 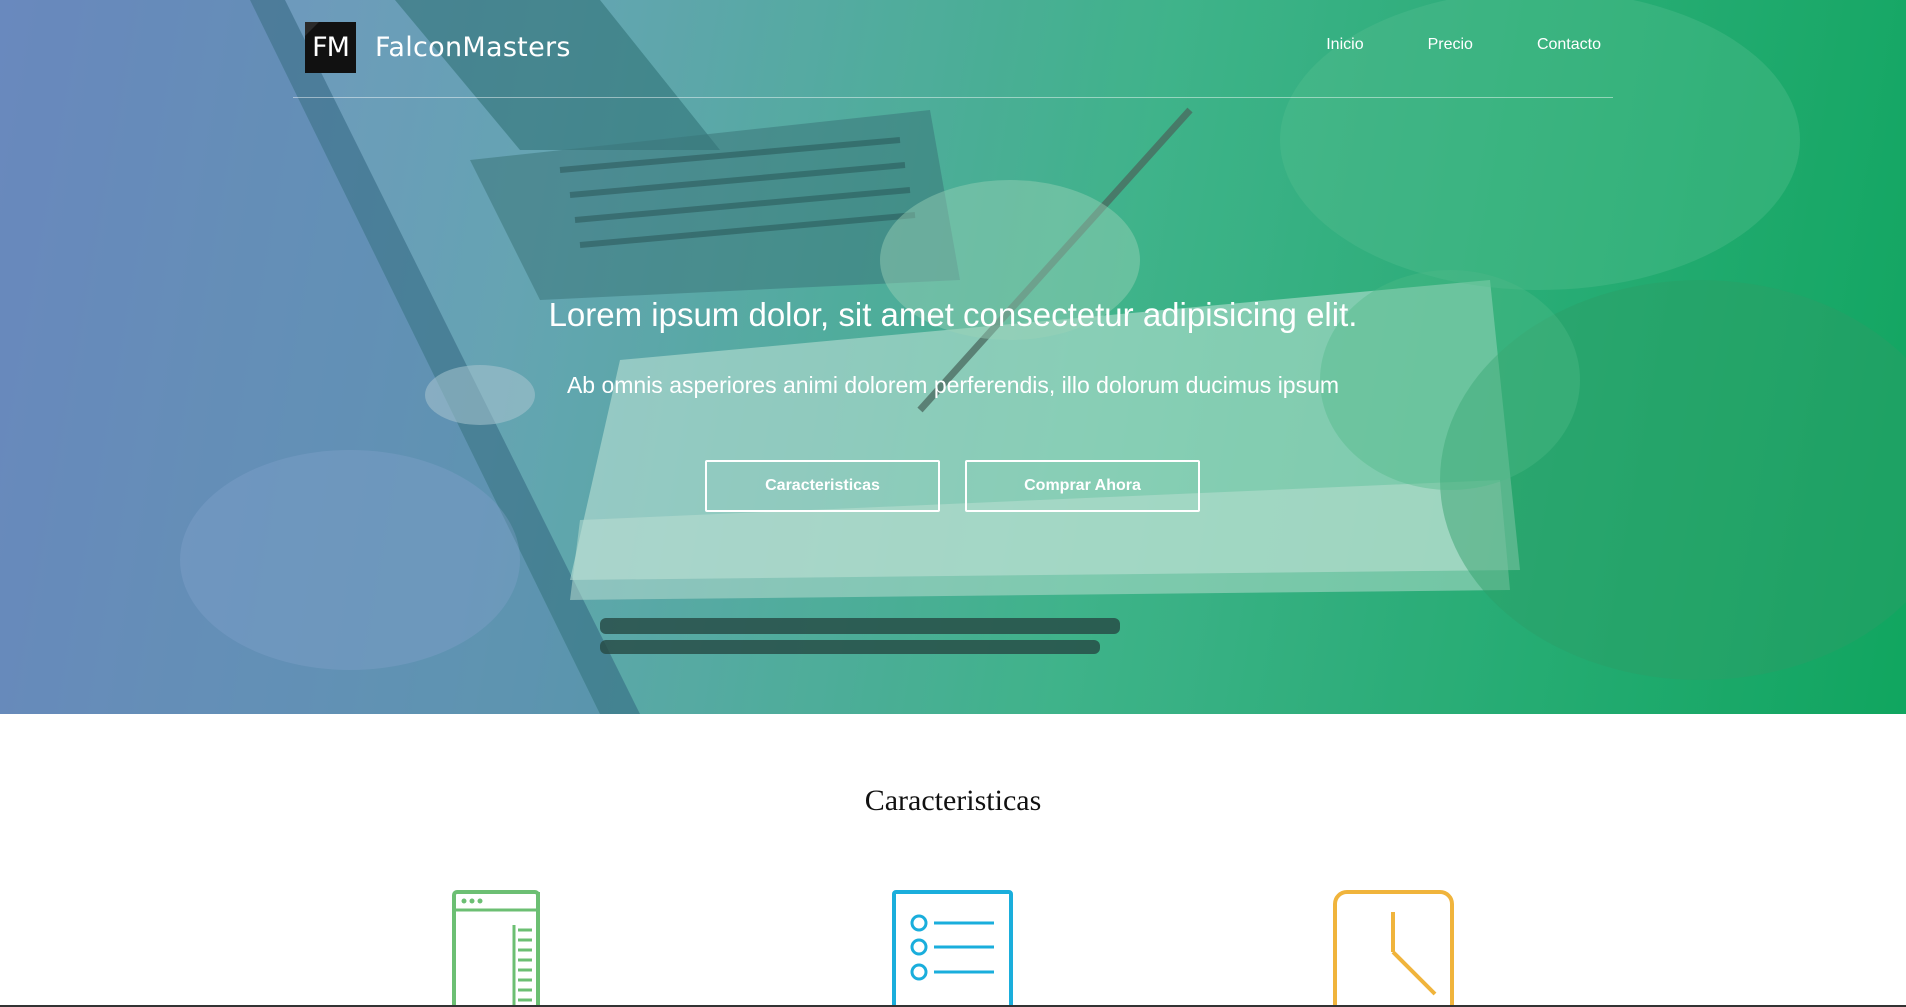 I want to click on main-nav: Inicio Precio Contacto, so click(x=1431, y=45).